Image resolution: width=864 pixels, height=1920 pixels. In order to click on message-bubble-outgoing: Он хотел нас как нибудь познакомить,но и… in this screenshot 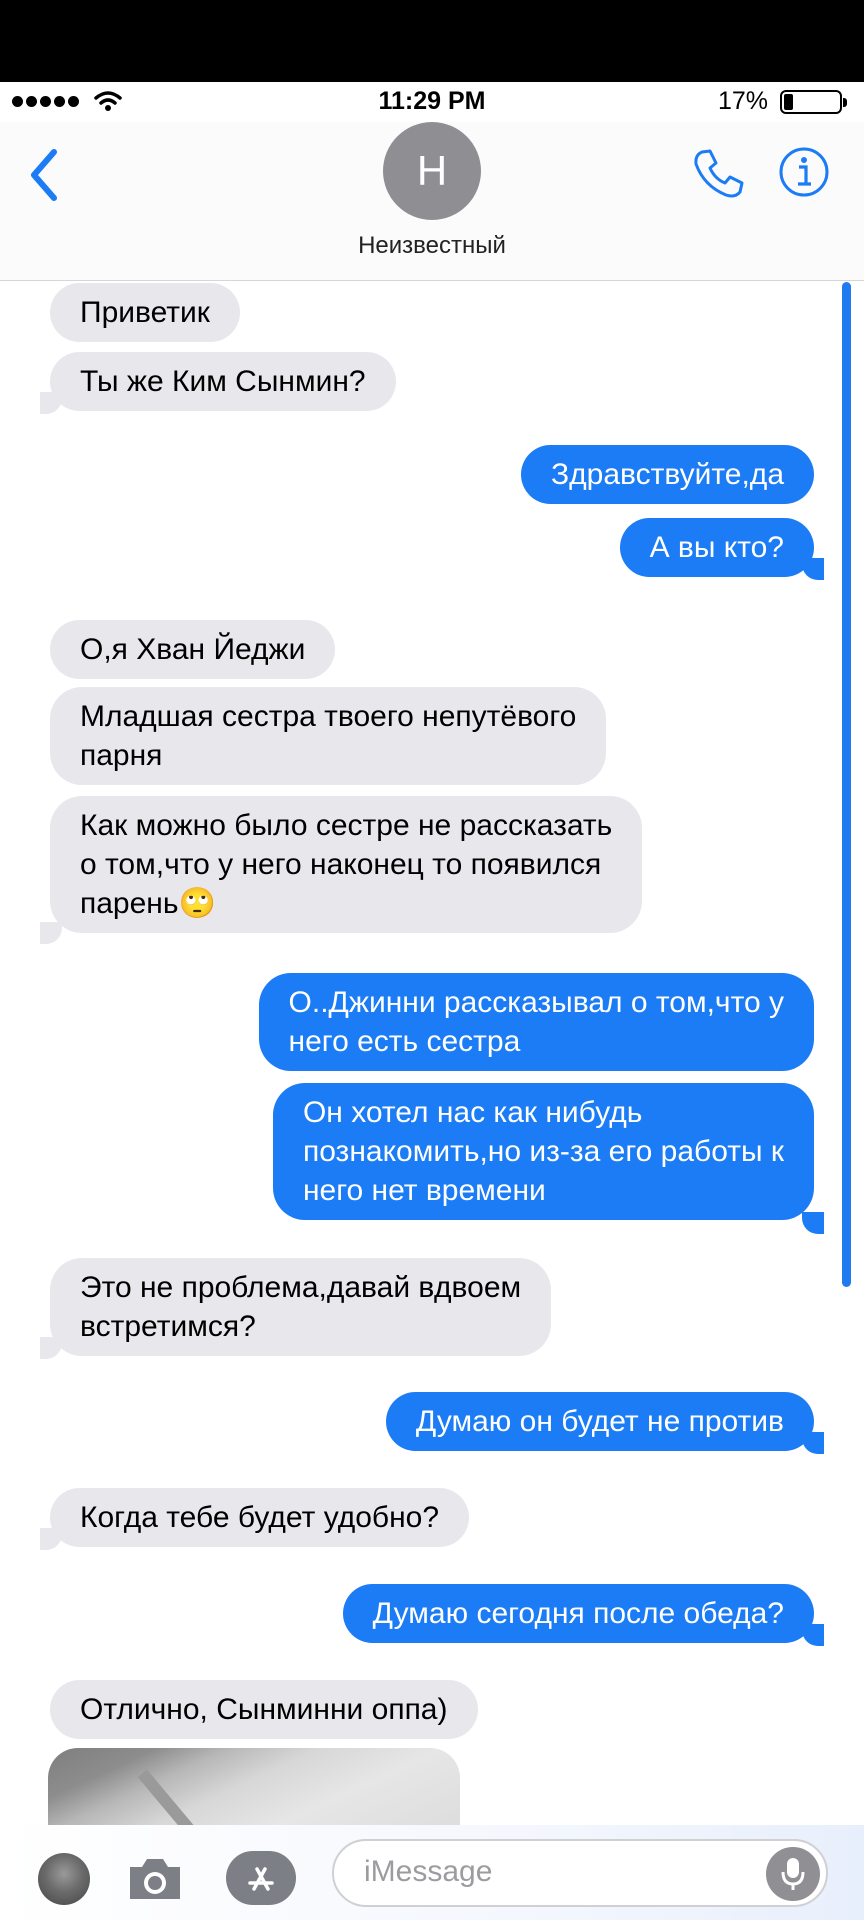, I will do `click(543, 1151)`.